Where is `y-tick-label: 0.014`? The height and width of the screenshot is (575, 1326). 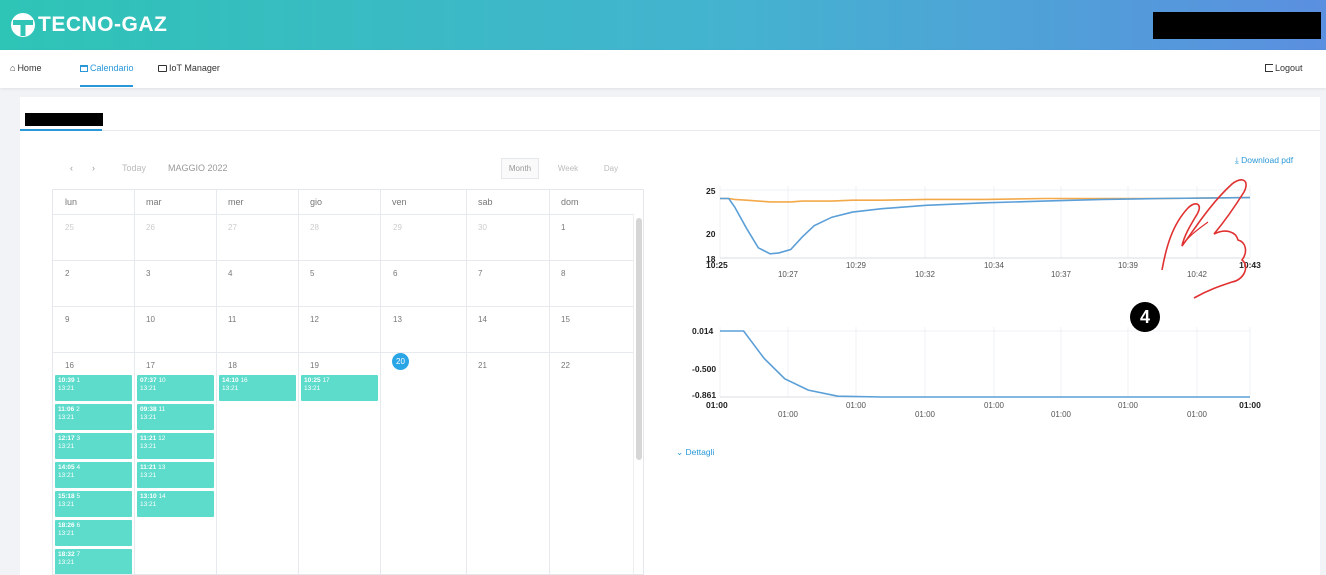 y-tick-label: 0.014 is located at coordinates (703, 331).